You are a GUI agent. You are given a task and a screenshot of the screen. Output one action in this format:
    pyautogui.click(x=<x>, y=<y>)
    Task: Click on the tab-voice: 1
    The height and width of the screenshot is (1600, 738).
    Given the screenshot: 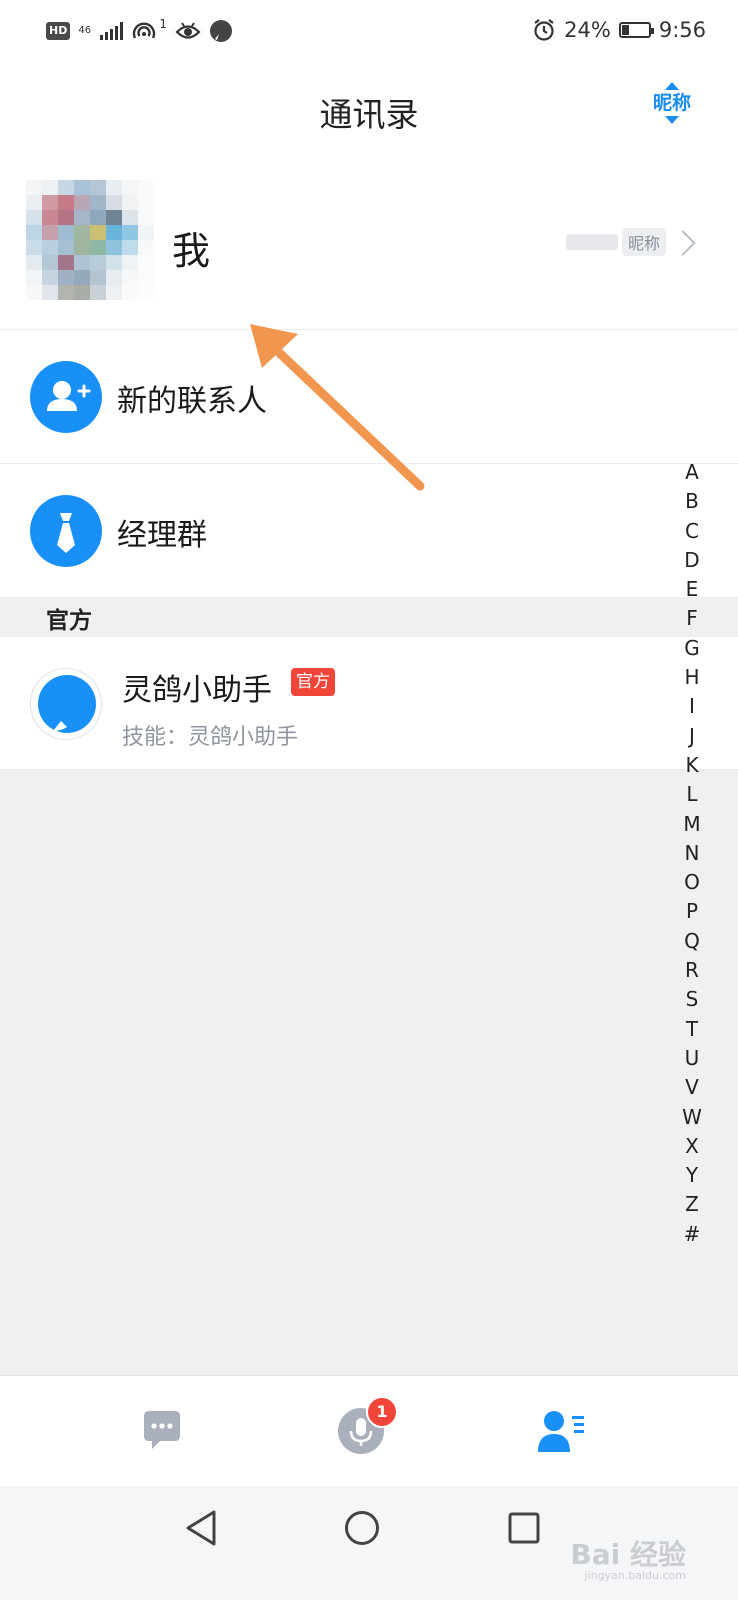 What is the action you would take?
    pyautogui.click(x=369, y=1431)
    